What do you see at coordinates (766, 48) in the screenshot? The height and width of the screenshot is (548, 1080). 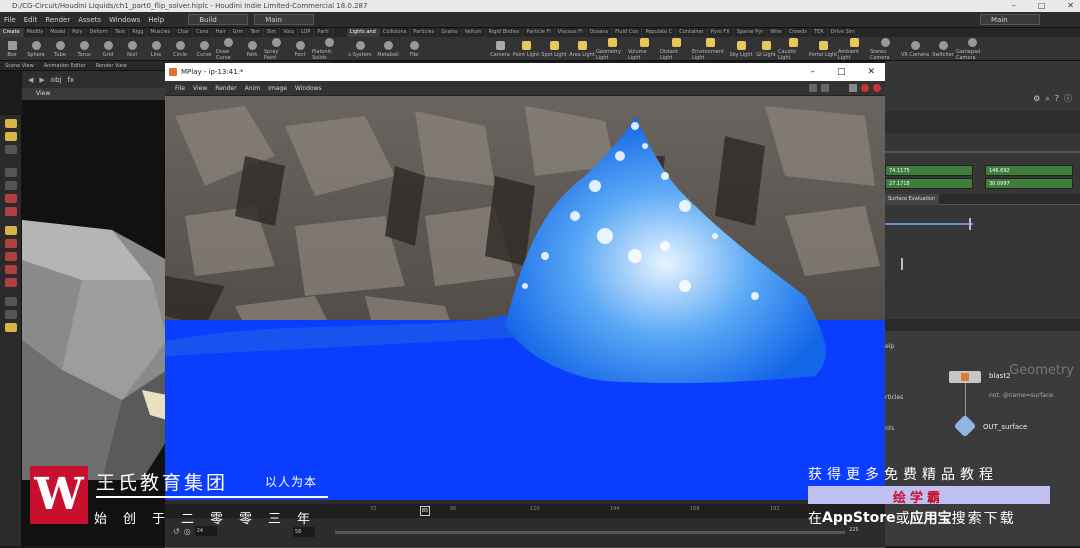 I see `tool-gi-light: GI Light` at bounding box center [766, 48].